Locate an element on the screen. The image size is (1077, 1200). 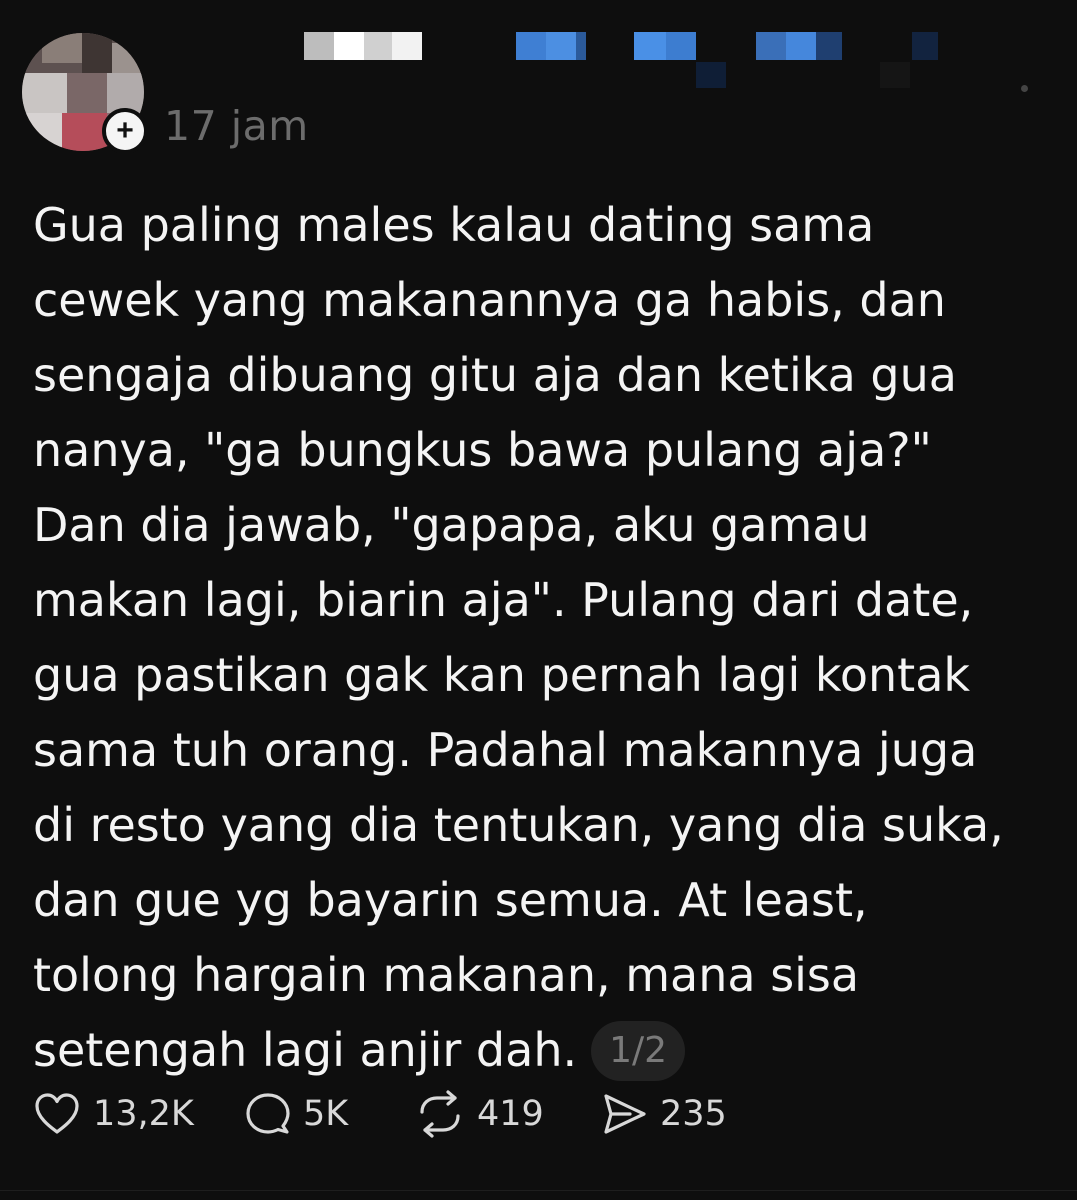
repost-count: 419 is located at coordinates (510, 1114).